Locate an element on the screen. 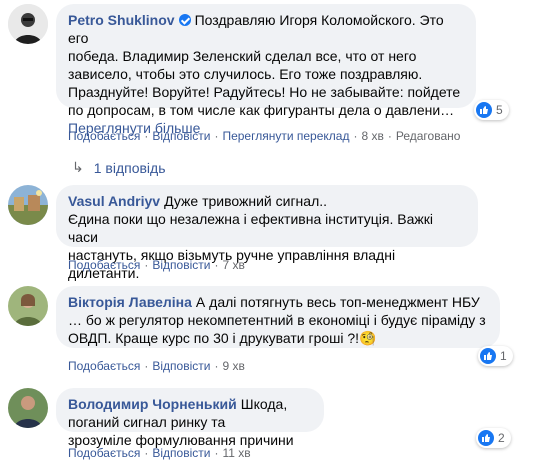  reaction-count-badge: 5 is located at coordinates (491, 110).